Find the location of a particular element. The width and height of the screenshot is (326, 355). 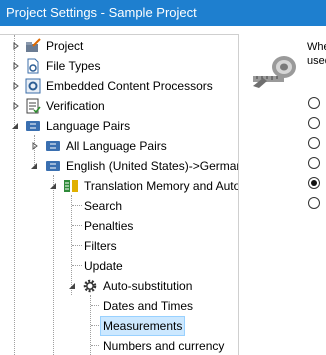

tree-item-search: Search is located at coordinates (119, 206).